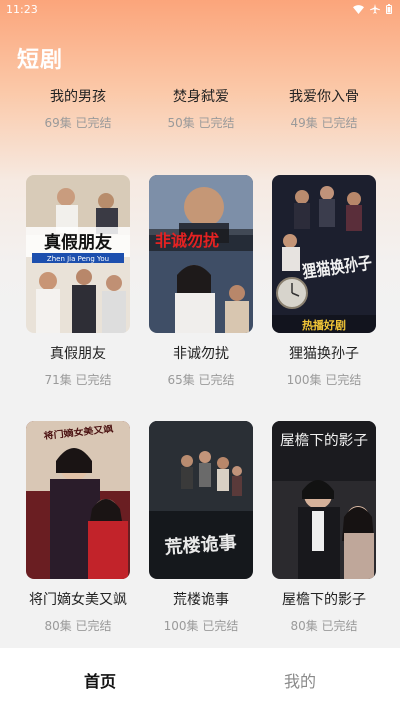 The width and height of the screenshot is (400, 711). I want to click on poster-subtitle: Zhen Jia Peng You, so click(78, 259).